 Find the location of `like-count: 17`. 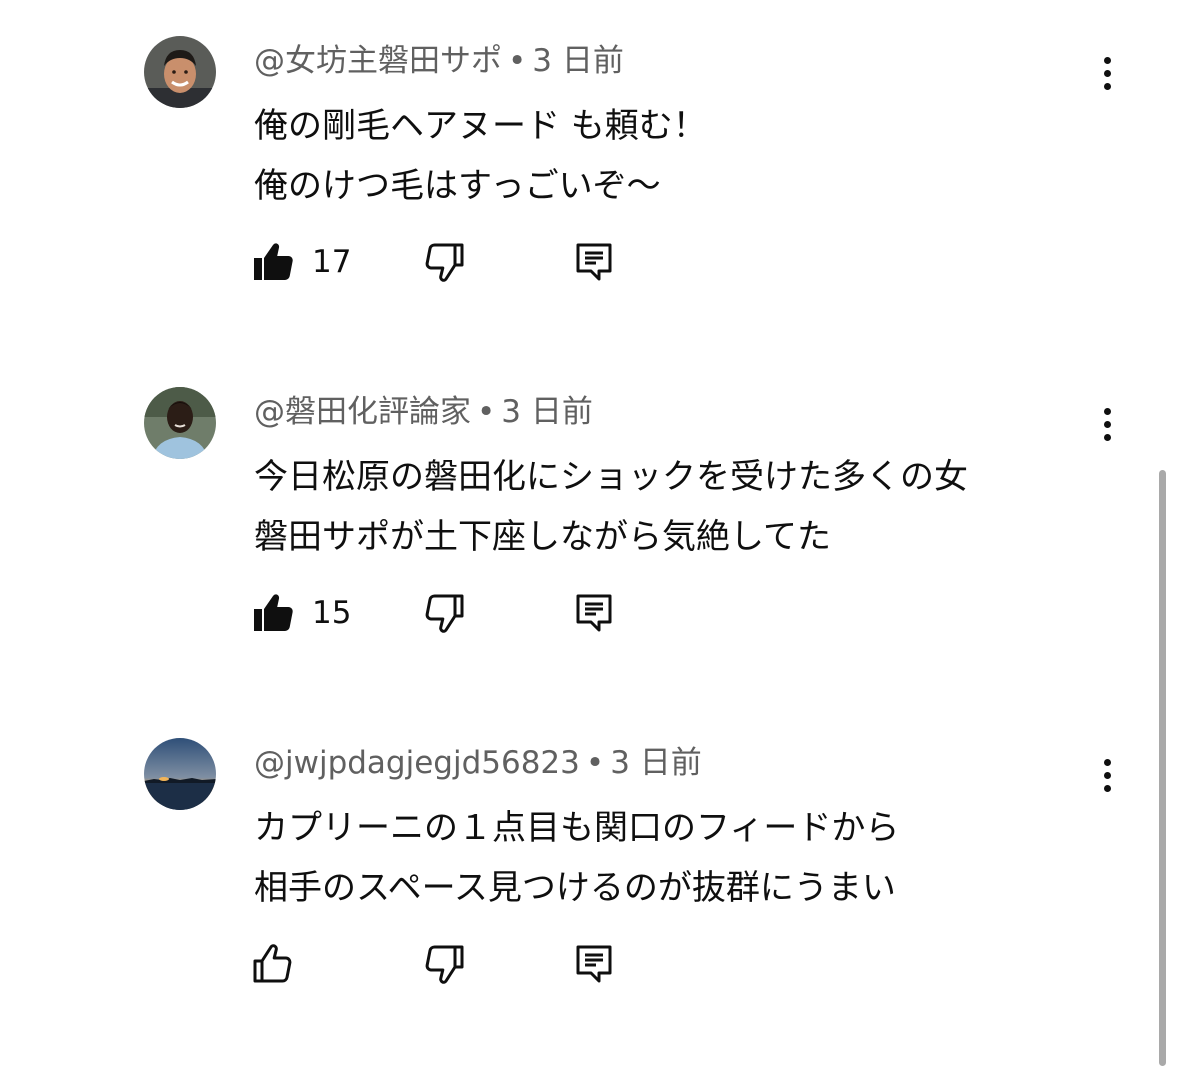

like-count: 17 is located at coordinates (332, 262).